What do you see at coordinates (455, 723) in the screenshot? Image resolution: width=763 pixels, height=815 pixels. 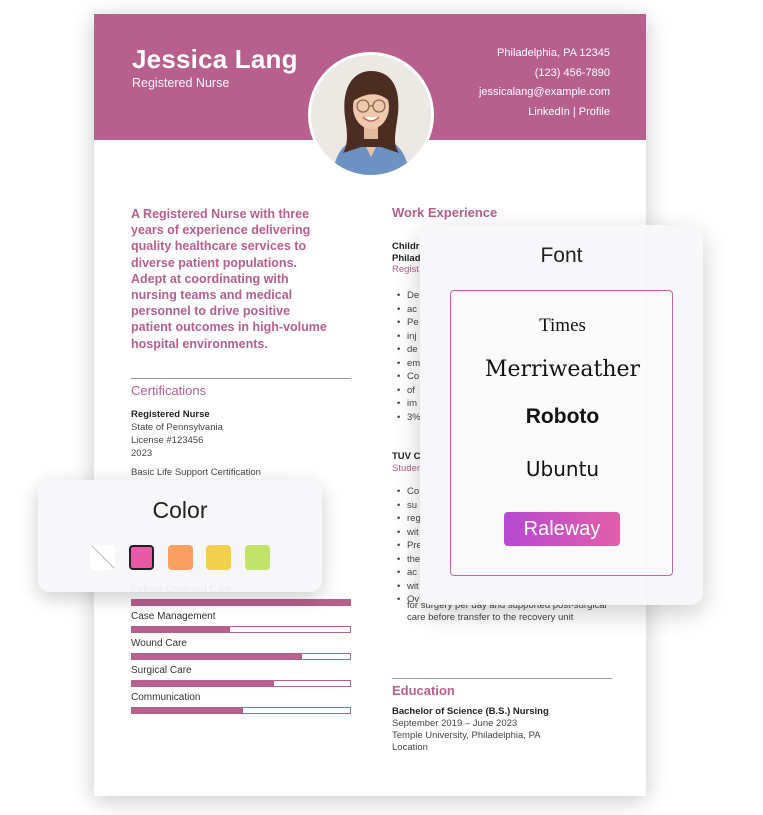 I see `edu-dates: September 2019 – June 2023` at bounding box center [455, 723].